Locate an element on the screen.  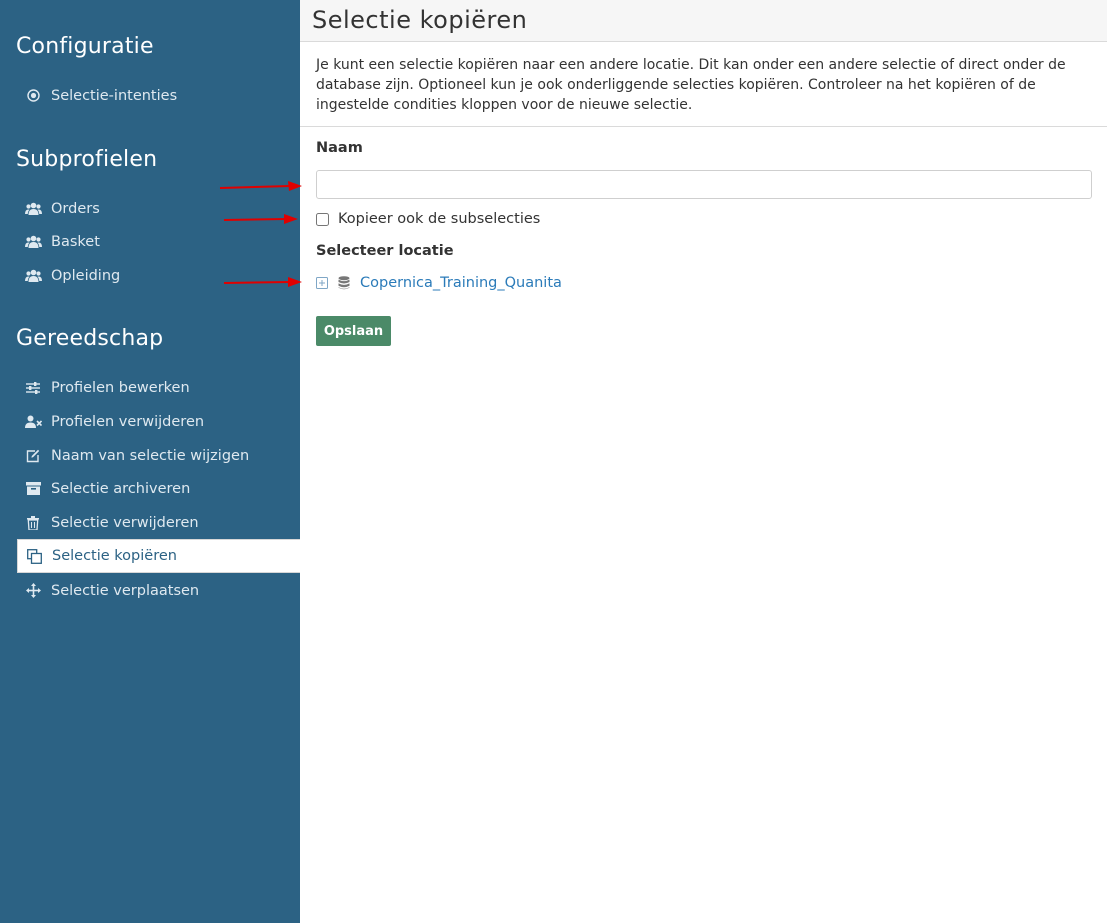
user-remove-icon is located at coordinates (33, 422).